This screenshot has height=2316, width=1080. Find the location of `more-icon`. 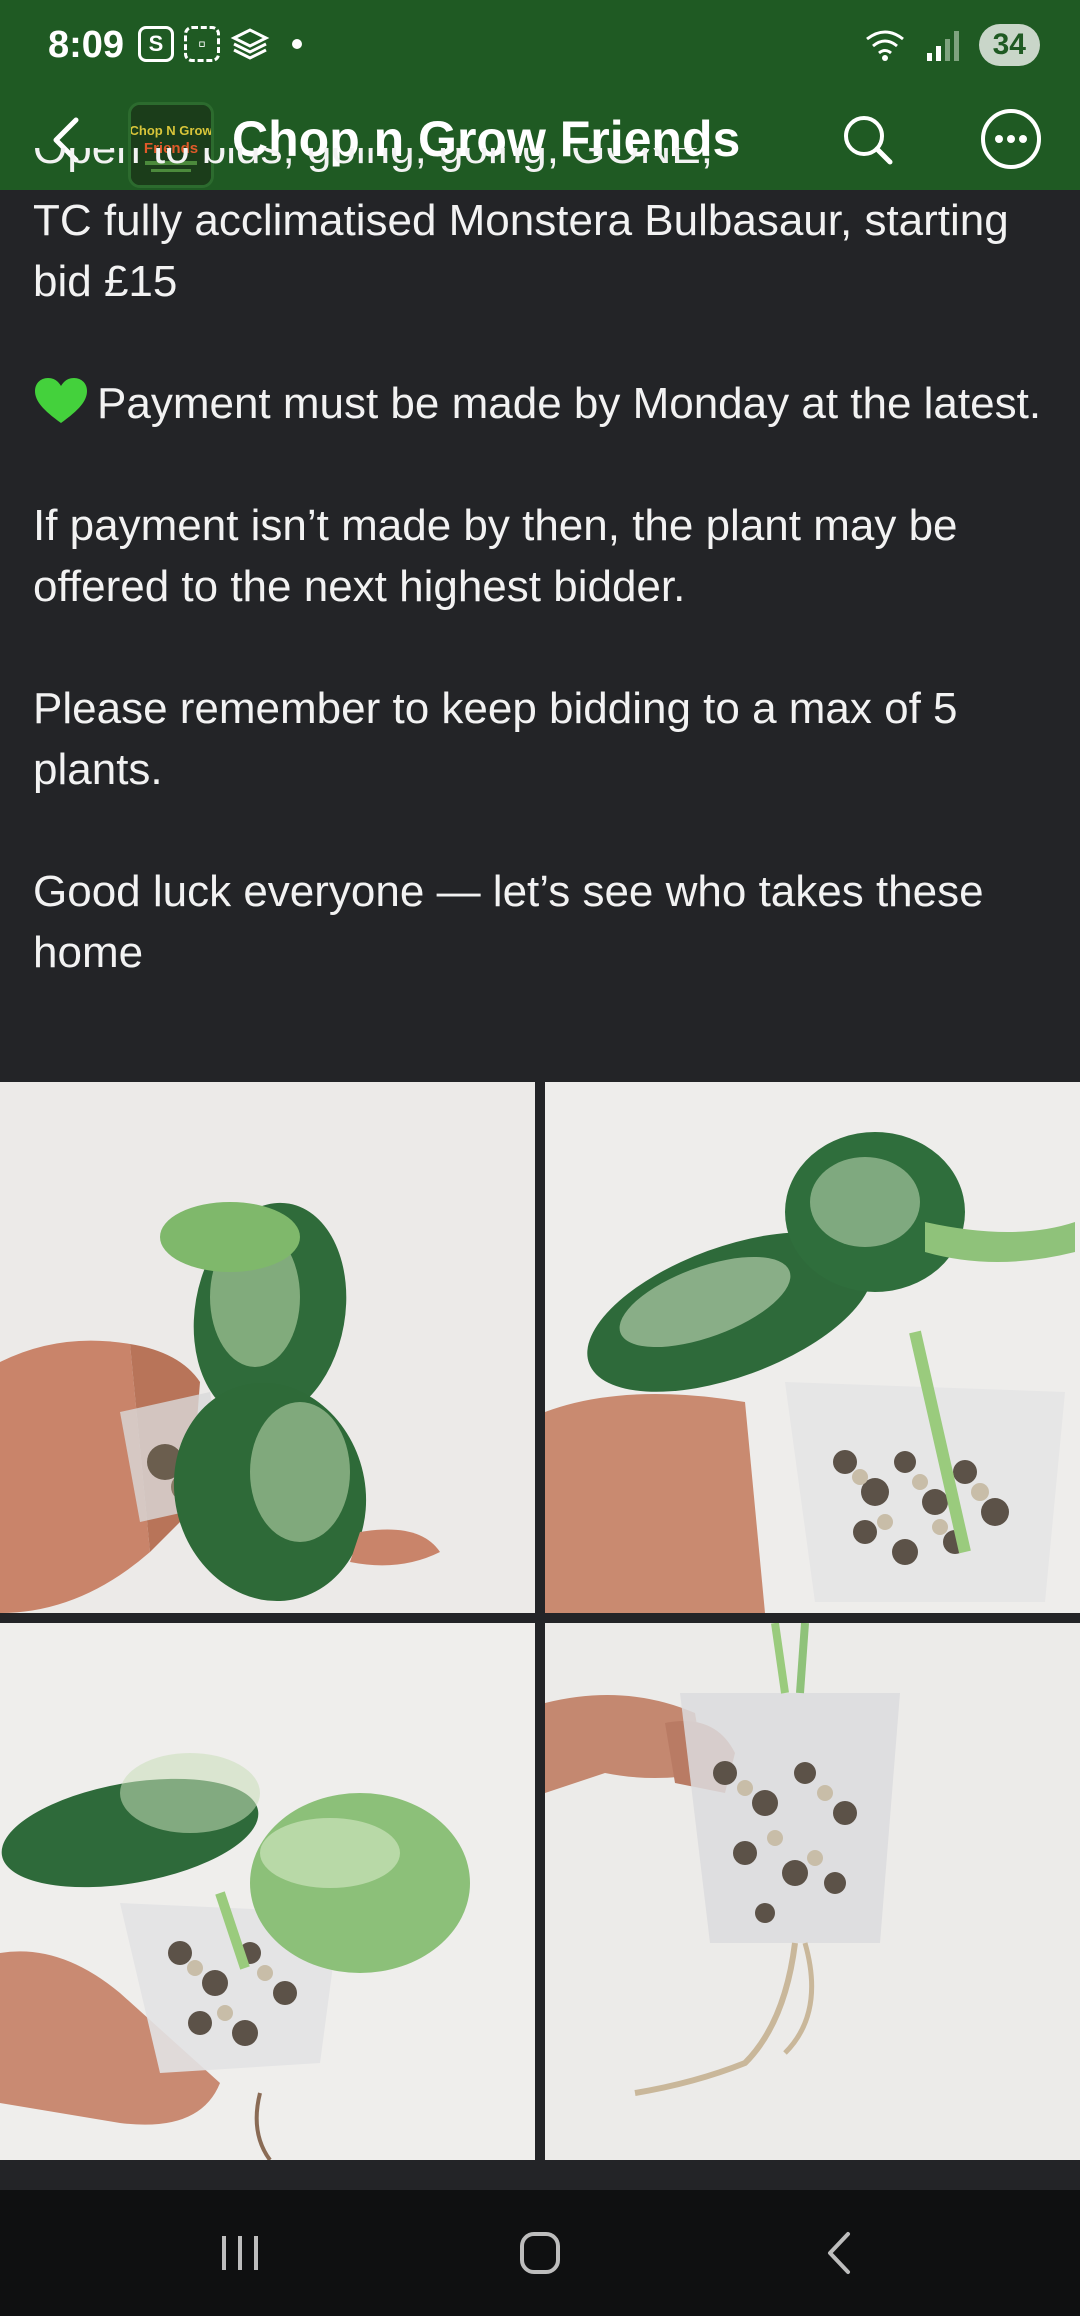

more-icon is located at coordinates (1011, 139).